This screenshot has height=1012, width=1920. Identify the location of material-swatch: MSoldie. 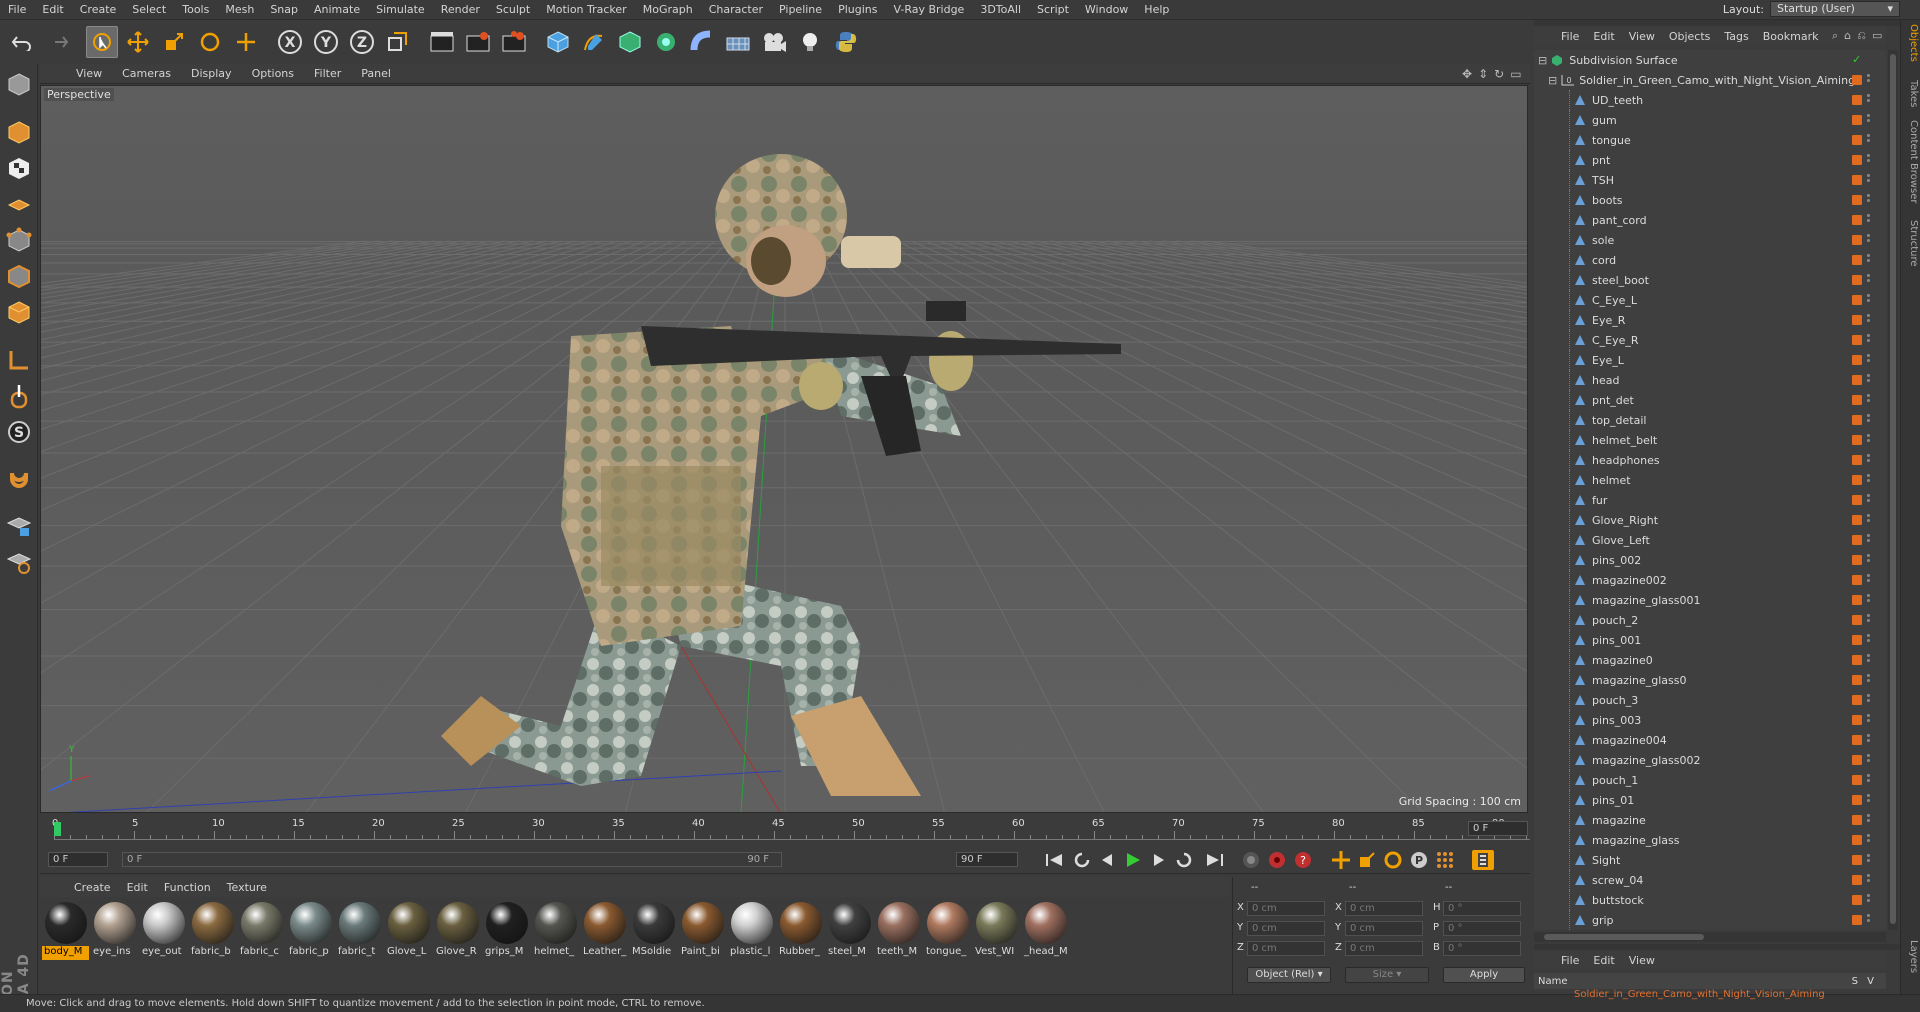
(653, 946).